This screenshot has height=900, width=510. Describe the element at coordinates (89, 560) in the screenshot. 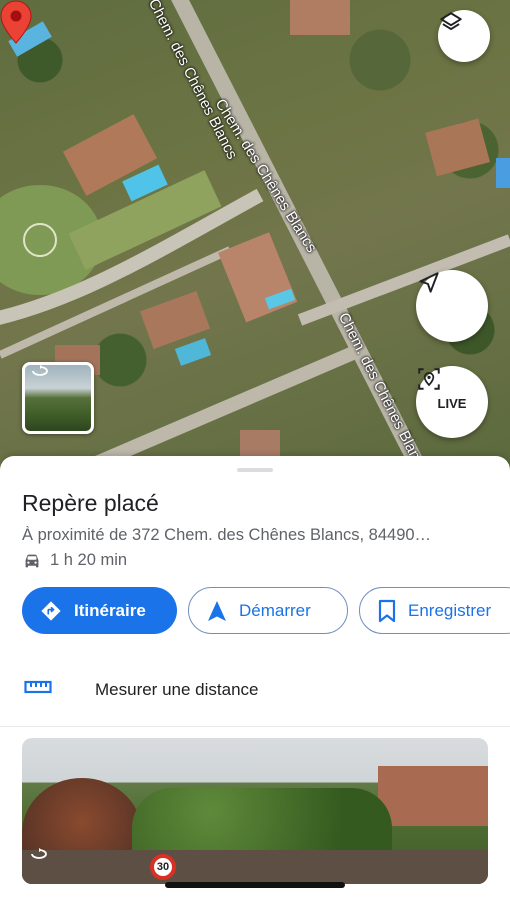

I see `travel-time-value: 1 h 20 min` at that location.